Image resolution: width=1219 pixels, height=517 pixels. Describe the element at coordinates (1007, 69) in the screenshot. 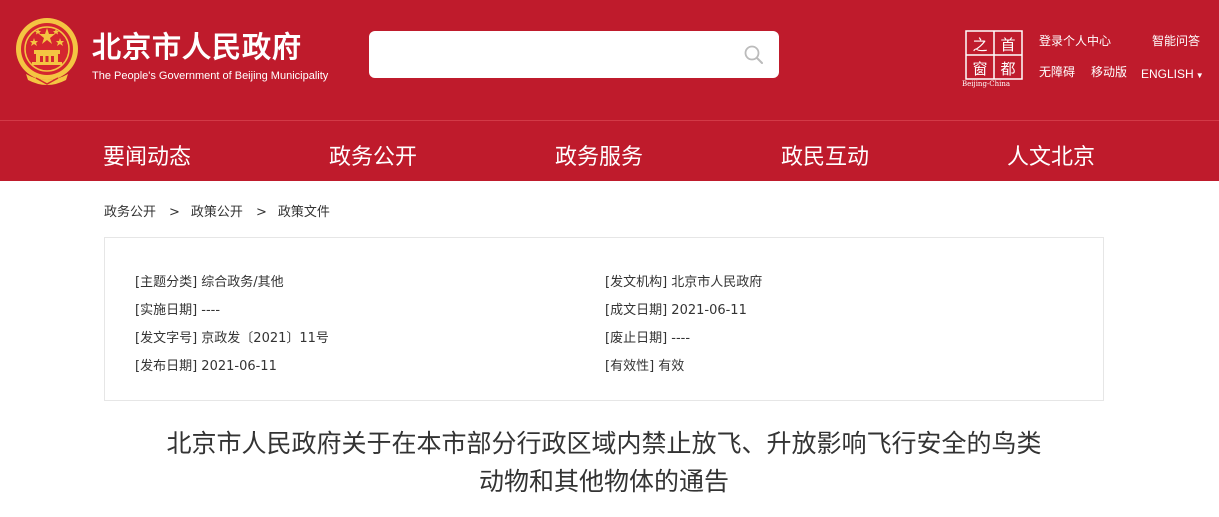

I see `capital-logo-char: 都` at that location.